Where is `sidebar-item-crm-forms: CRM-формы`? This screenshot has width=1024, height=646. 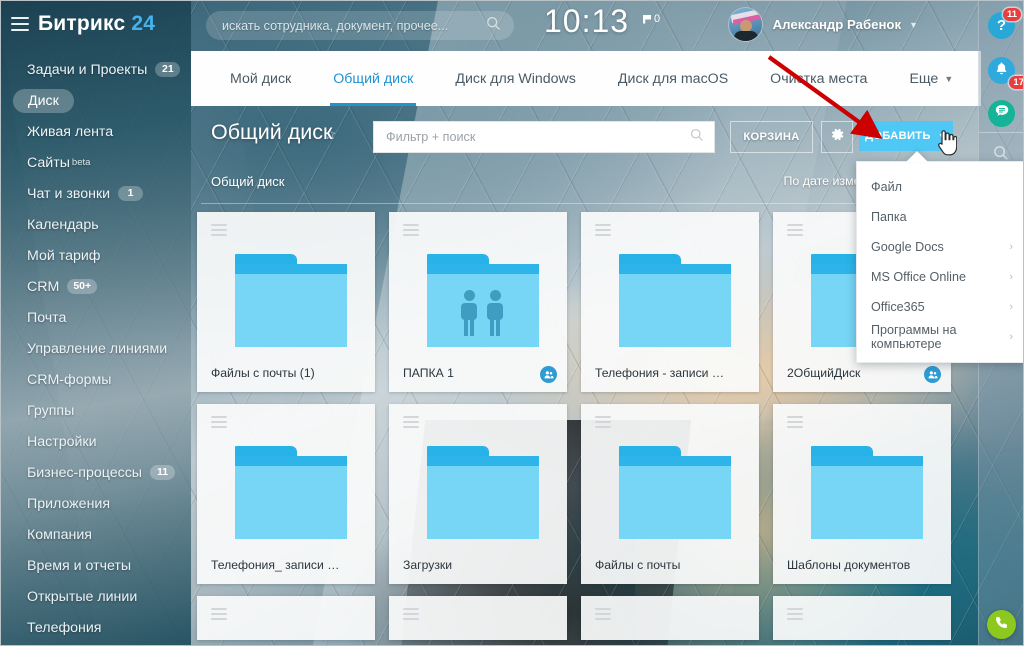
sidebar-item-crm-forms: CRM-формы is located at coordinates (96, 379).